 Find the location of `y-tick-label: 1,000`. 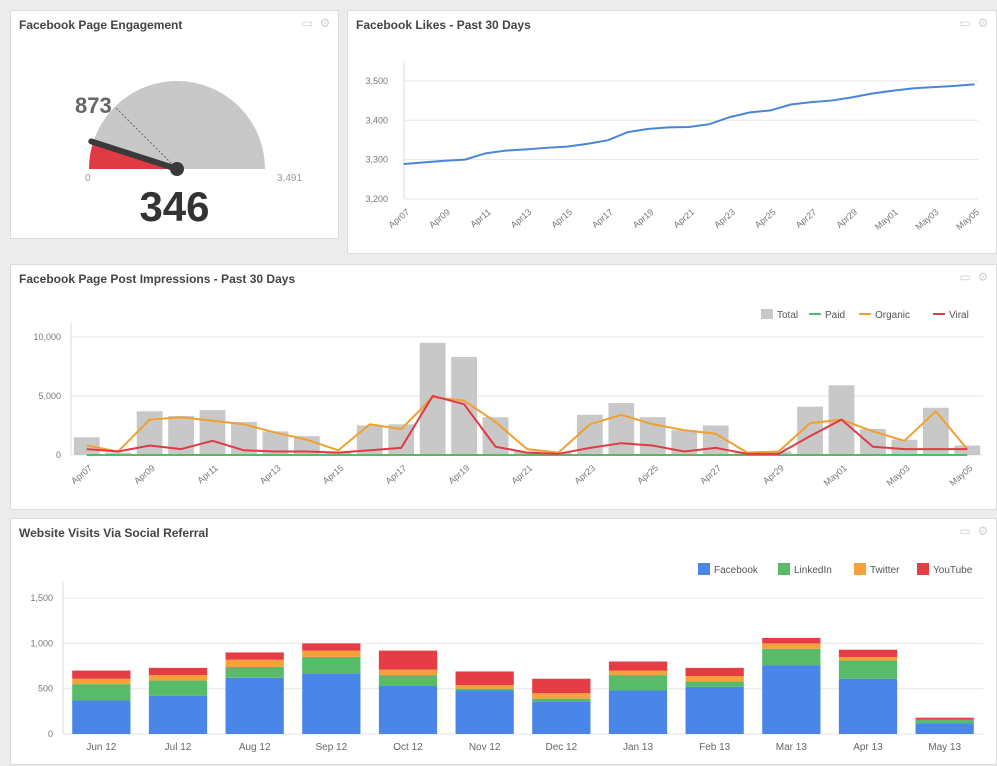

y-tick-label: 1,000 is located at coordinates (41, 643).